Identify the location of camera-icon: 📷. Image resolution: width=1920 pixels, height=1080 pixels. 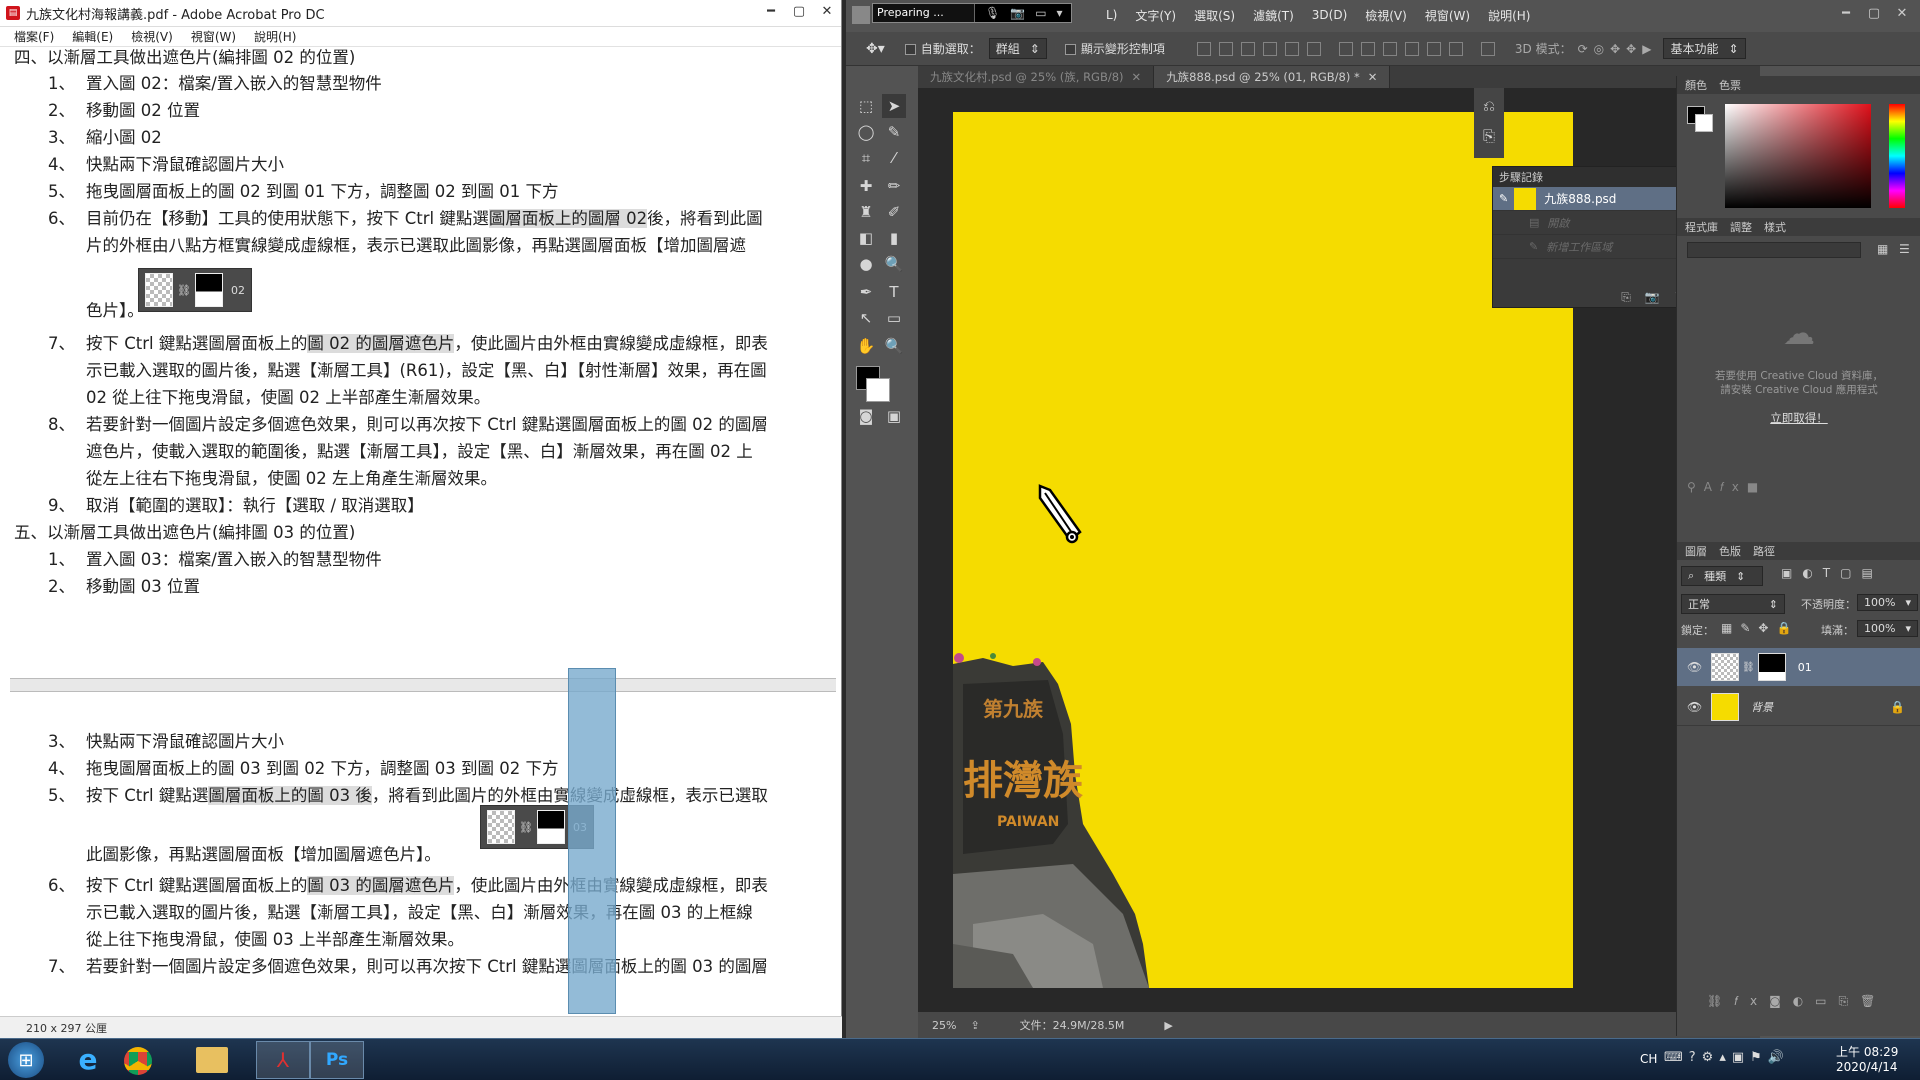
(1017, 13).